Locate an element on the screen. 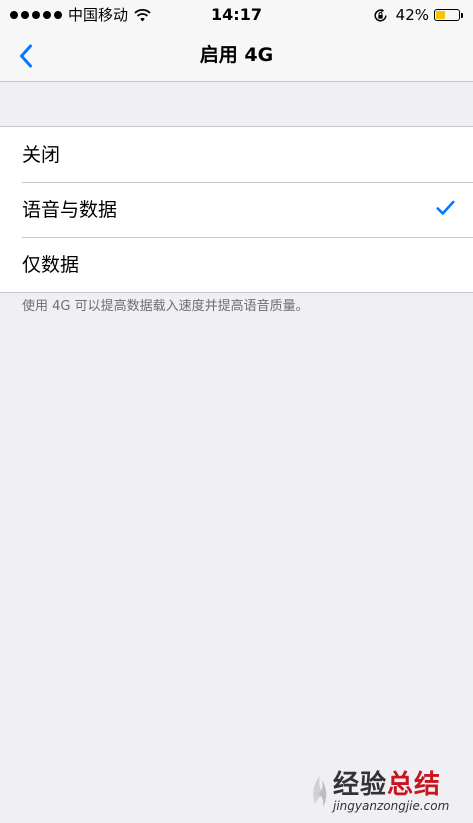 This screenshot has height=823, width=473. watermark: 经验总结 jingyanzongjie.com is located at coordinates (384, 792).